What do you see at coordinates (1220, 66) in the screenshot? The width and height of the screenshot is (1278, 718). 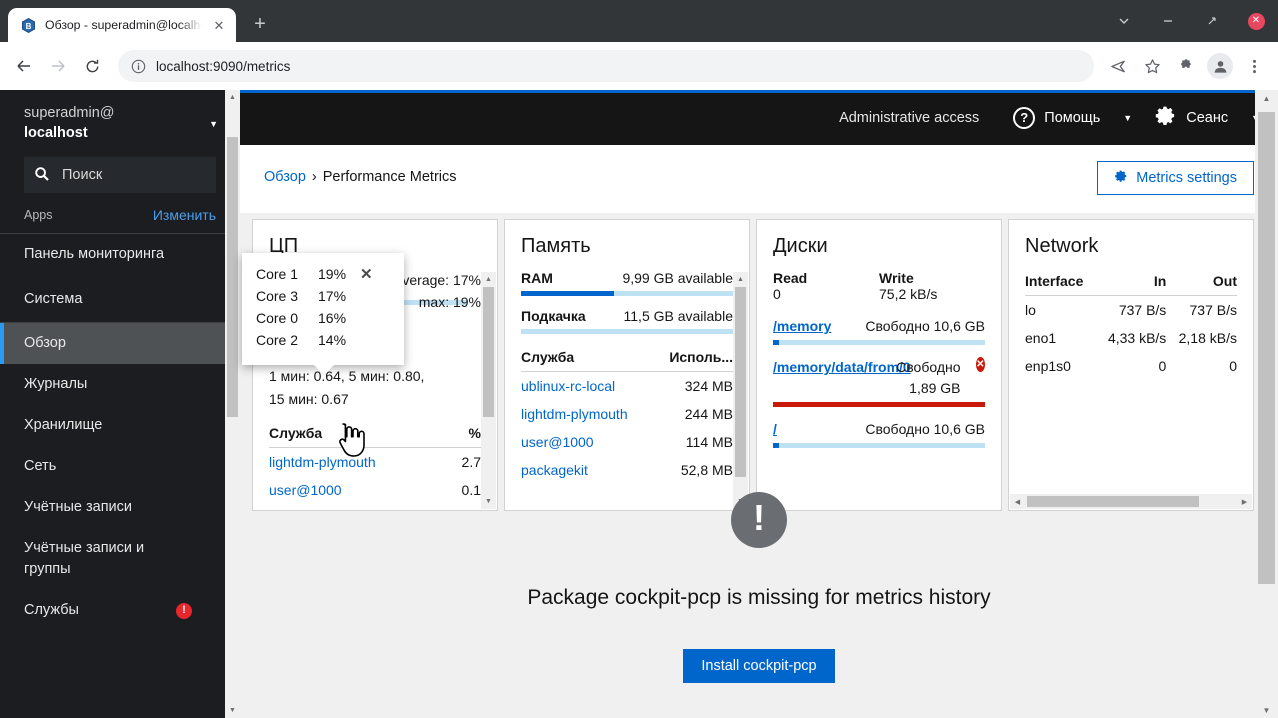 I see `person-avatar-icon` at bounding box center [1220, 66].